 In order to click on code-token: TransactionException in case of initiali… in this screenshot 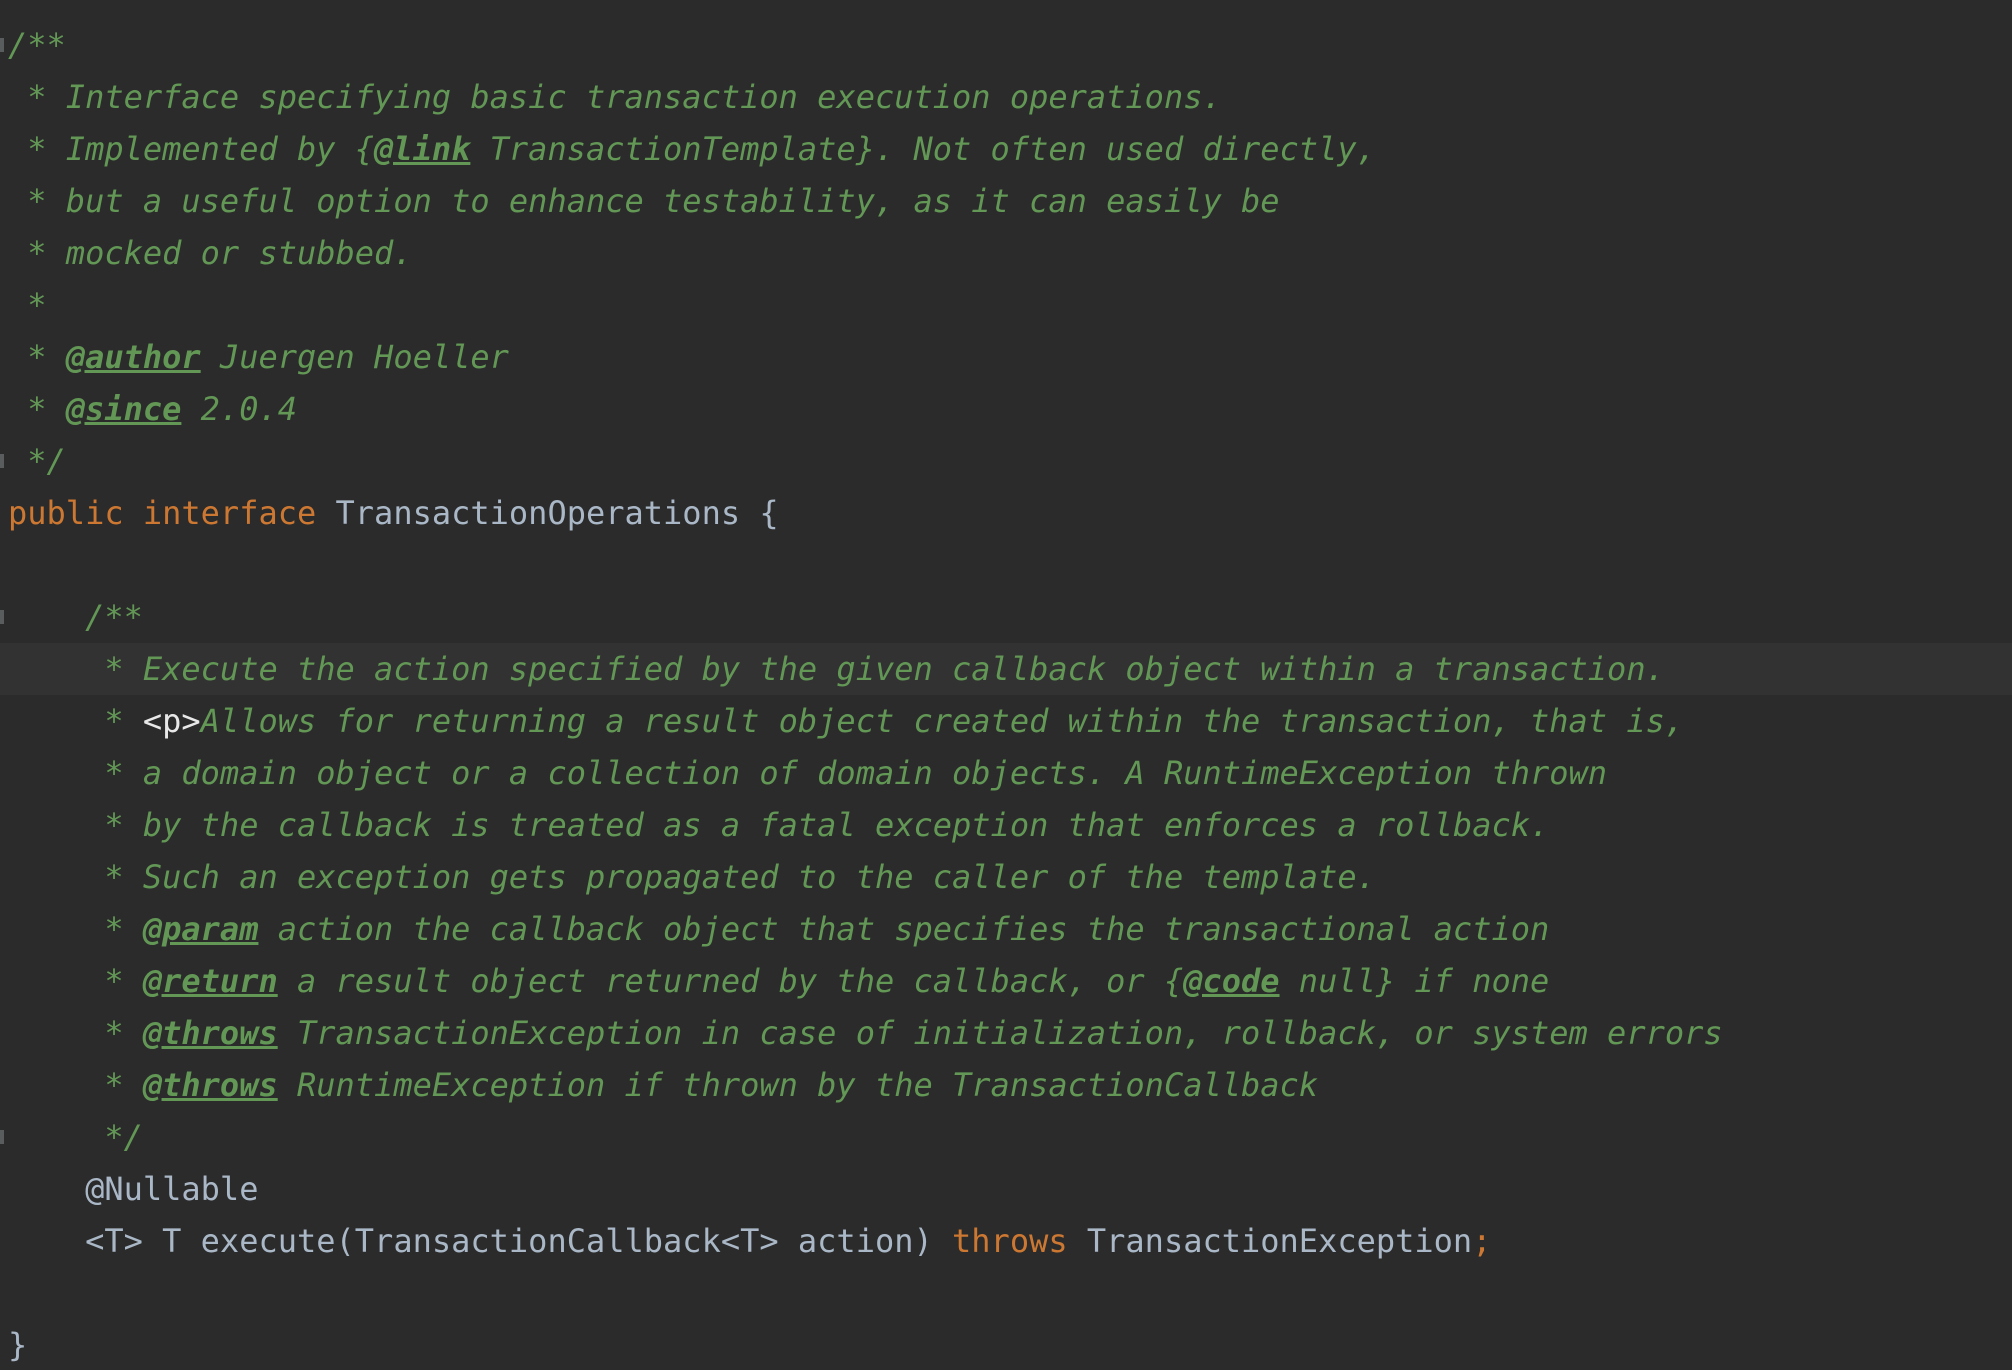, I will do `click(1000, 1033)`.